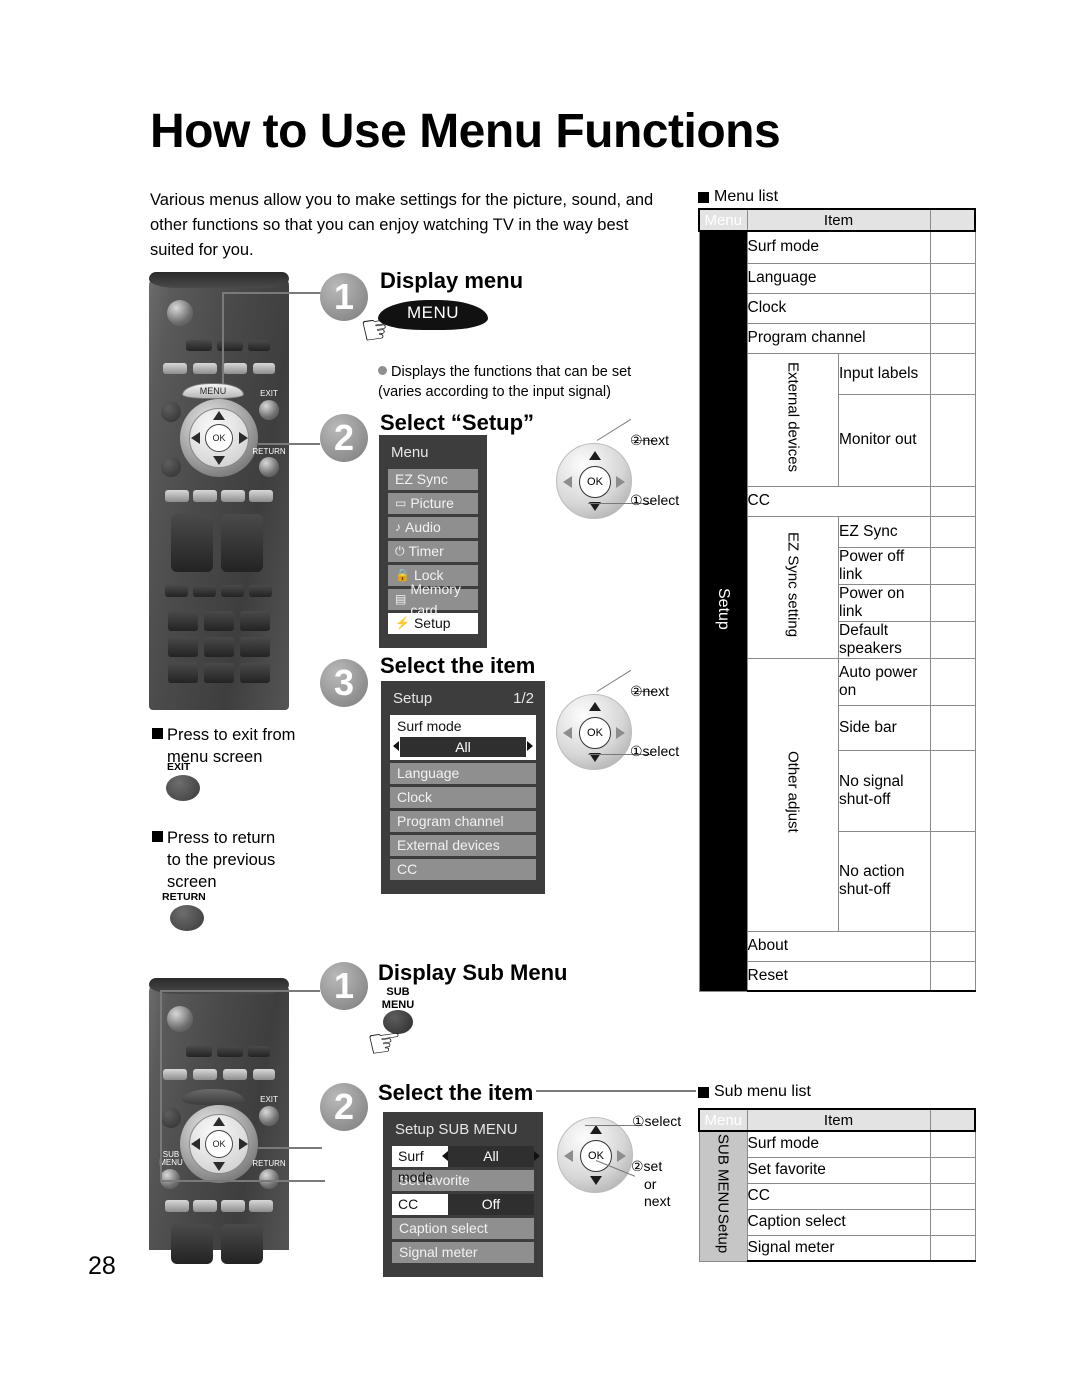 This screenshot has height=1382, width=1080. I want to click on remote-control-bottom: EXIT OK SUB MENU RETURN, so click(219, 1121).